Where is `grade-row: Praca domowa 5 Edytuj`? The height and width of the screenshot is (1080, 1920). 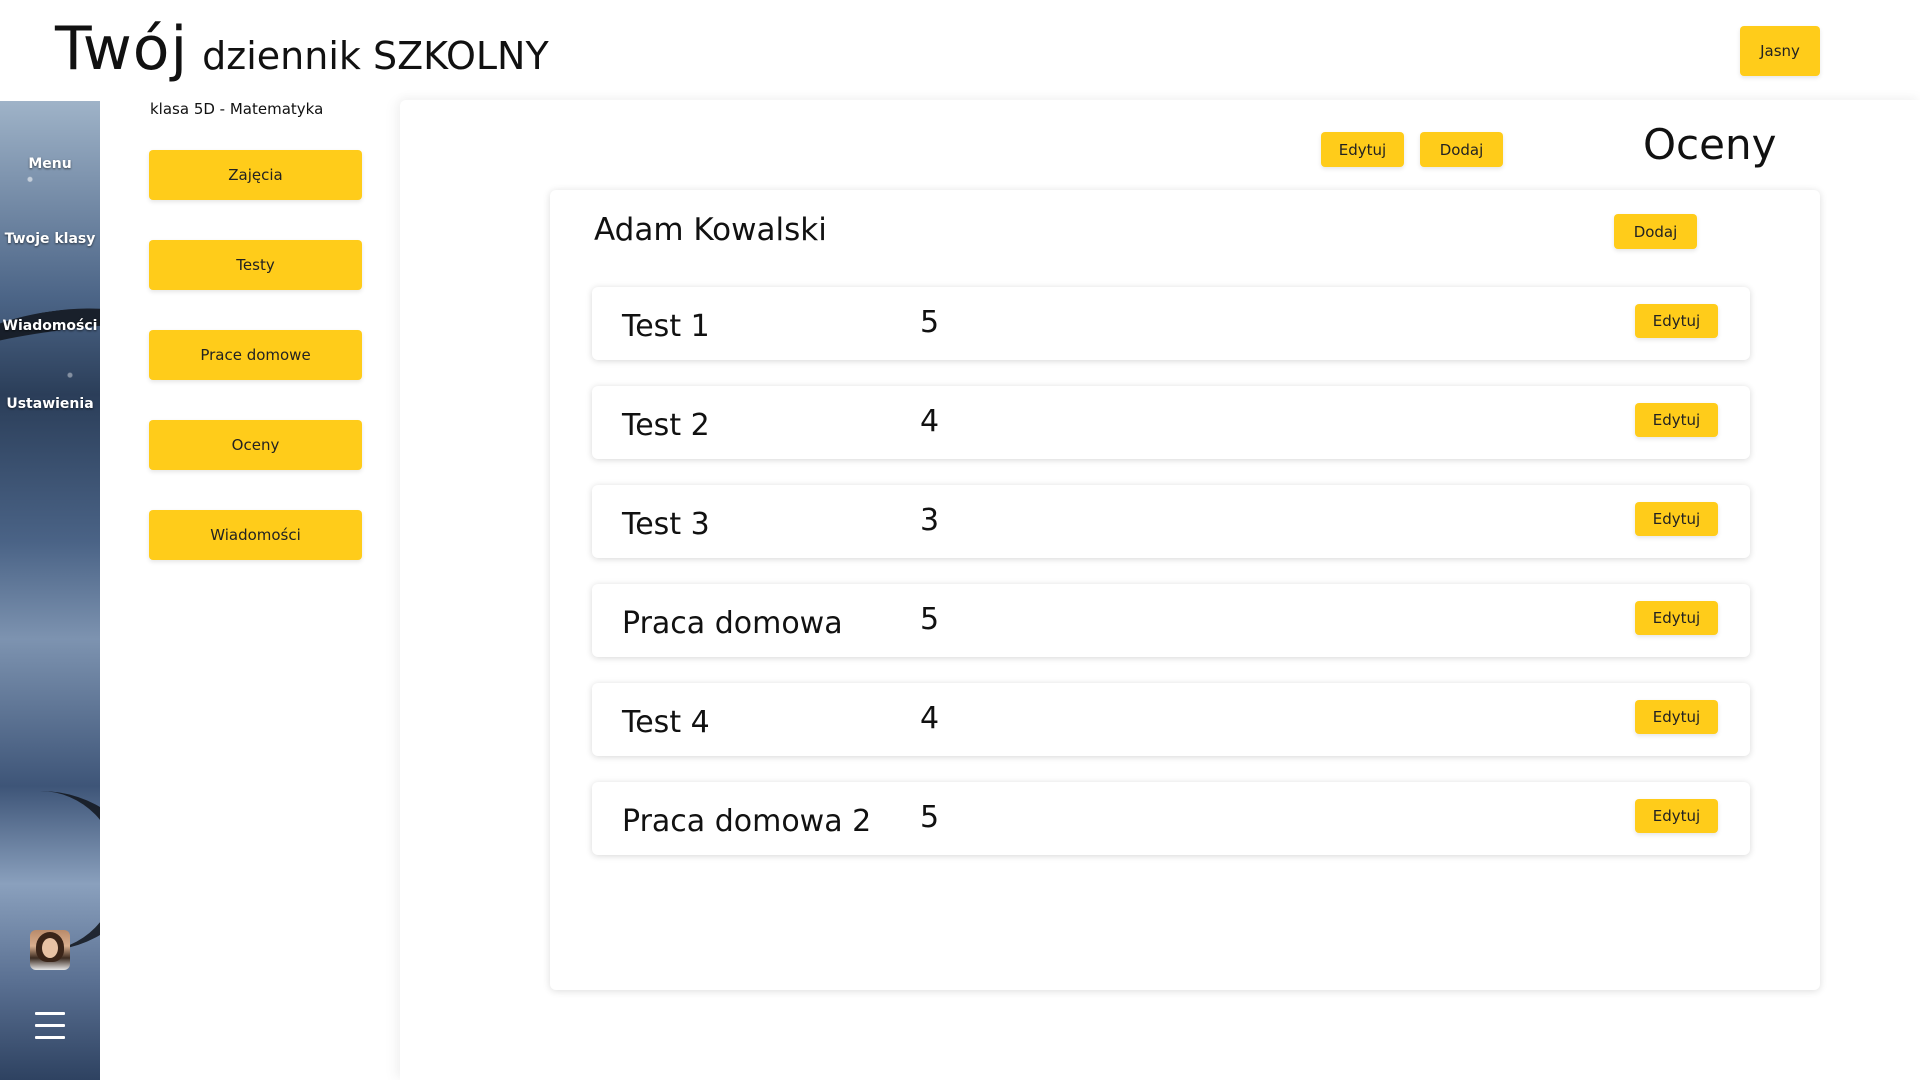 grade-row: Praca domowa 5 Edytuj is located at coordinates (1171, 620).